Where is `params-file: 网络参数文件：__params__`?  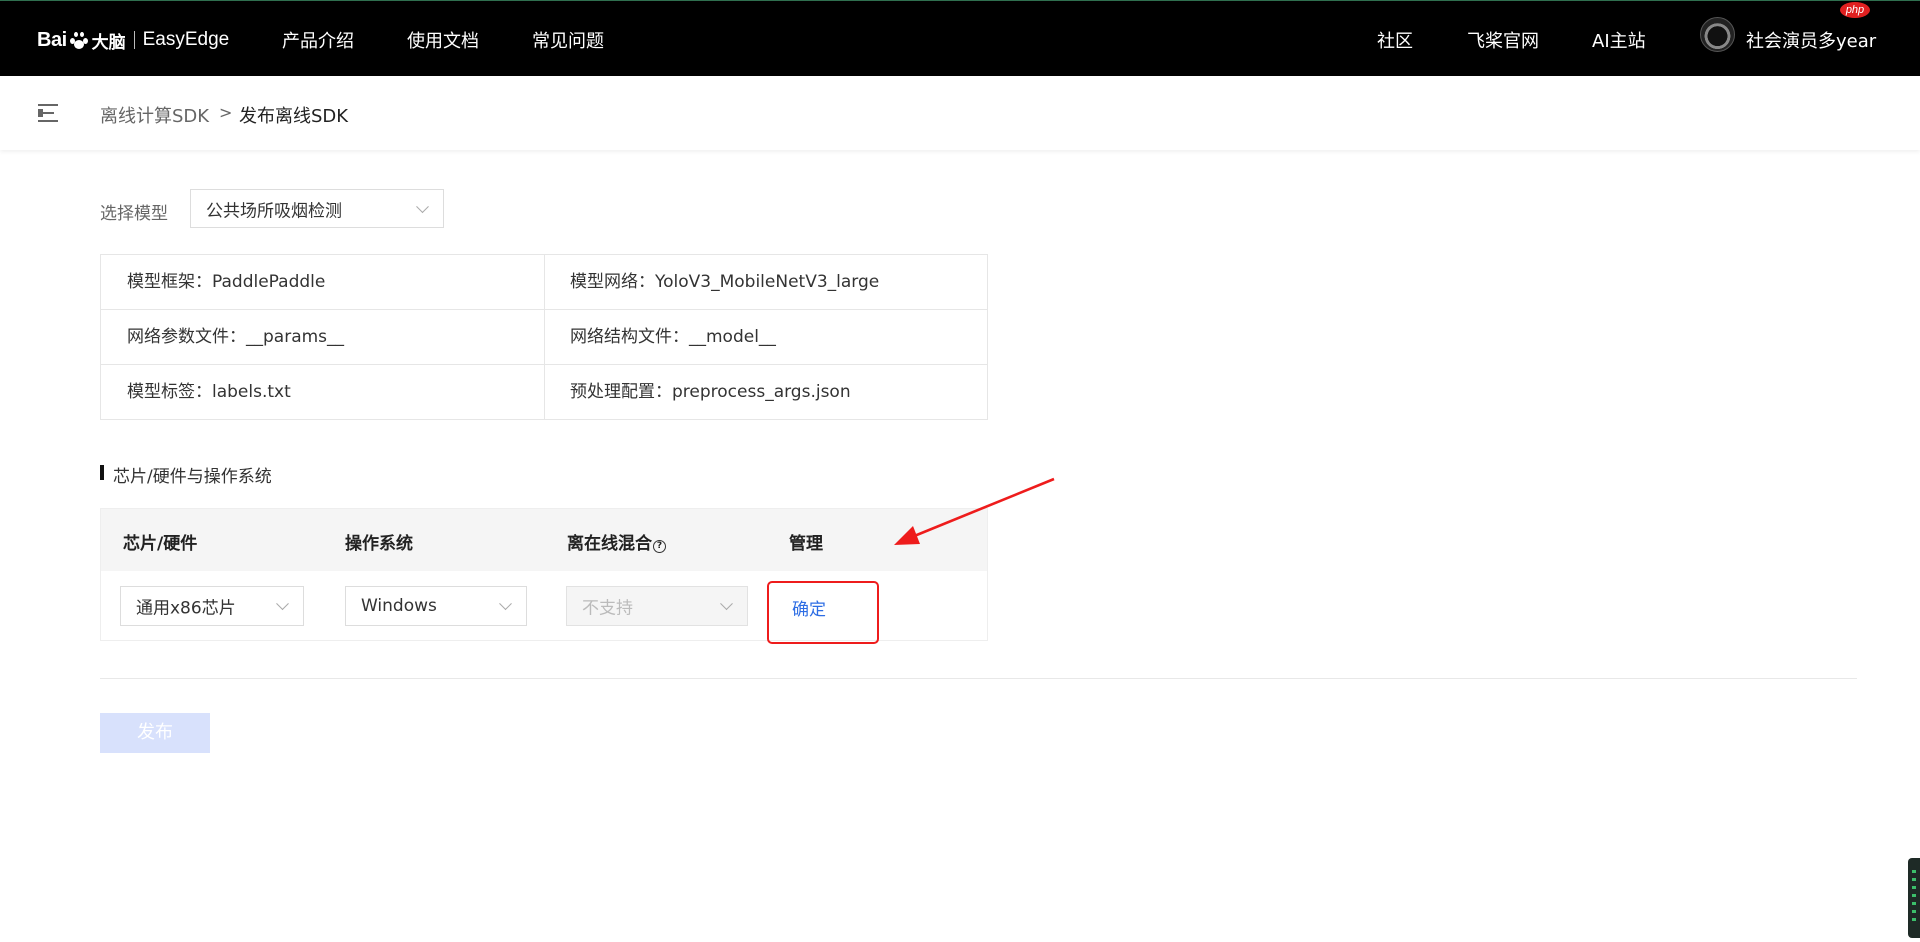 params-file: 网络参数文件：__params__ is located at coordinates (236, 337).